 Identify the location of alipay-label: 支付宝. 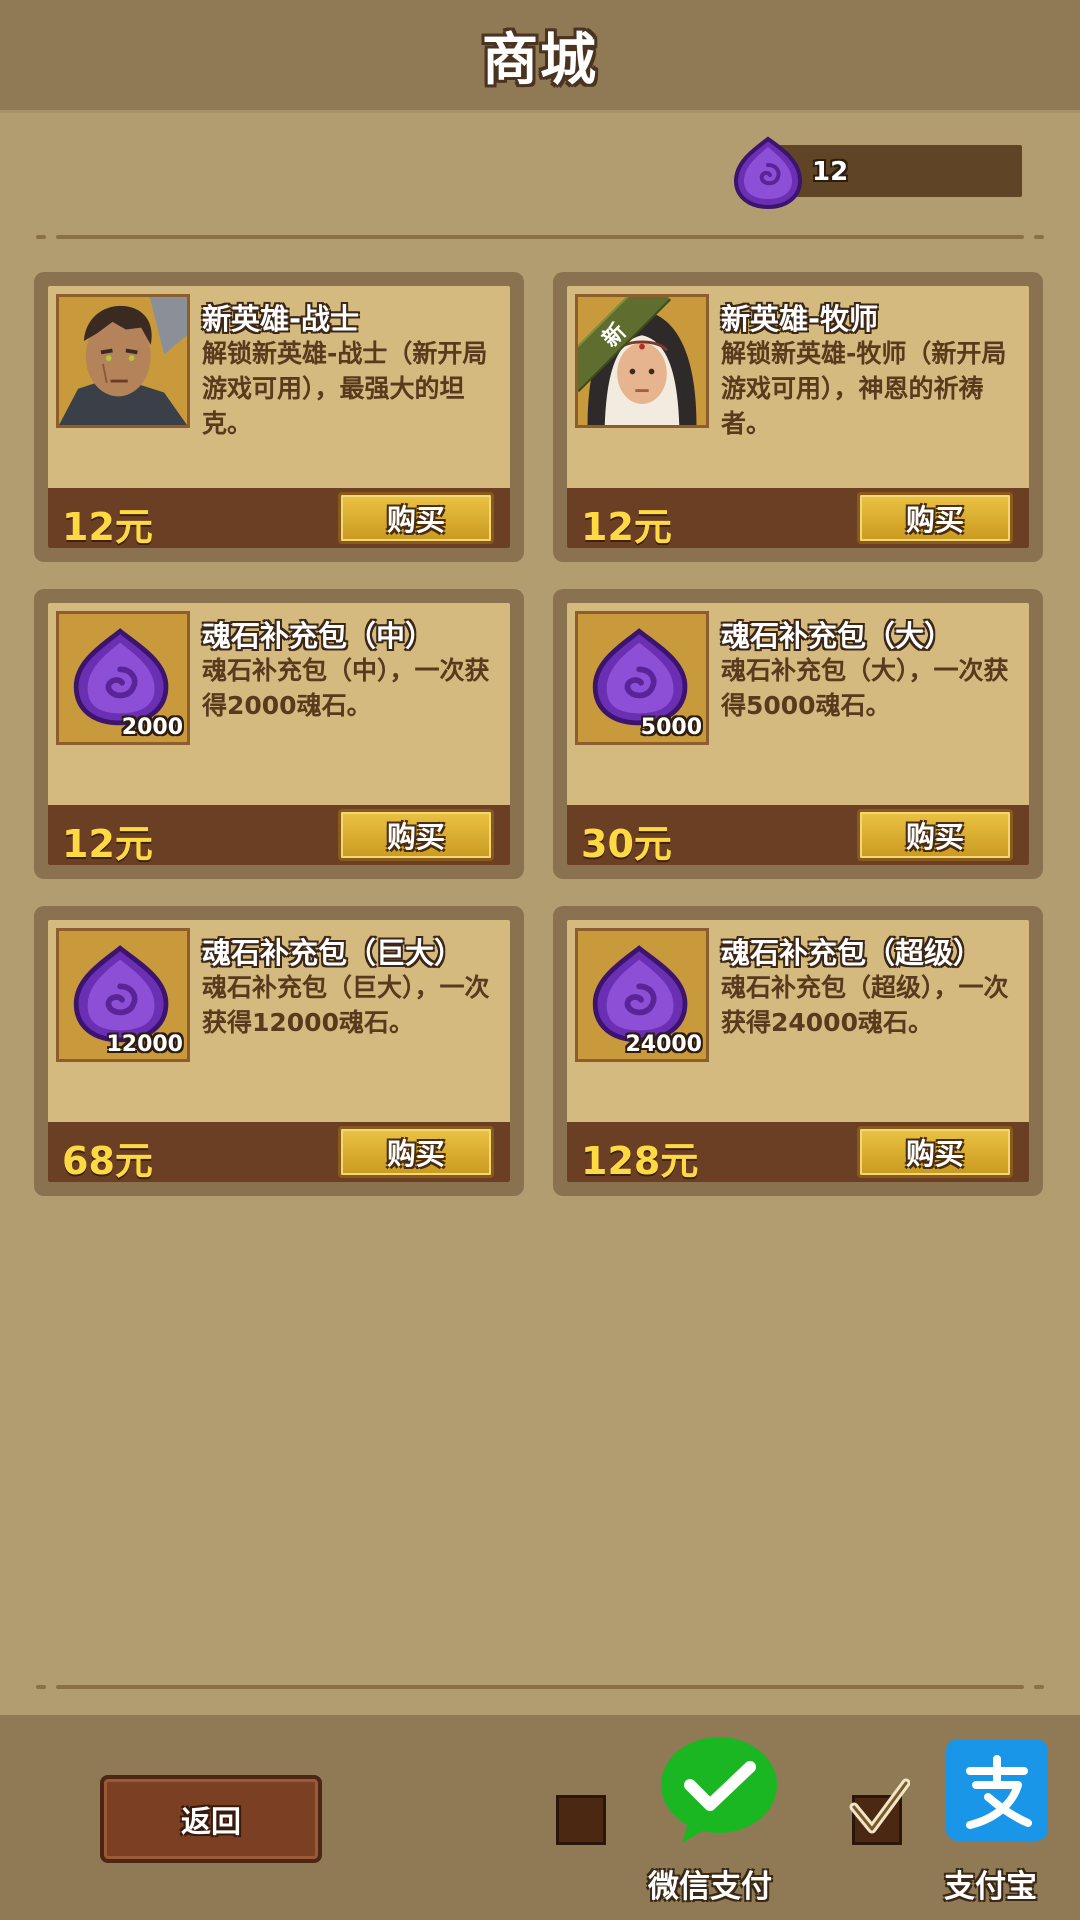
(990, 1887).